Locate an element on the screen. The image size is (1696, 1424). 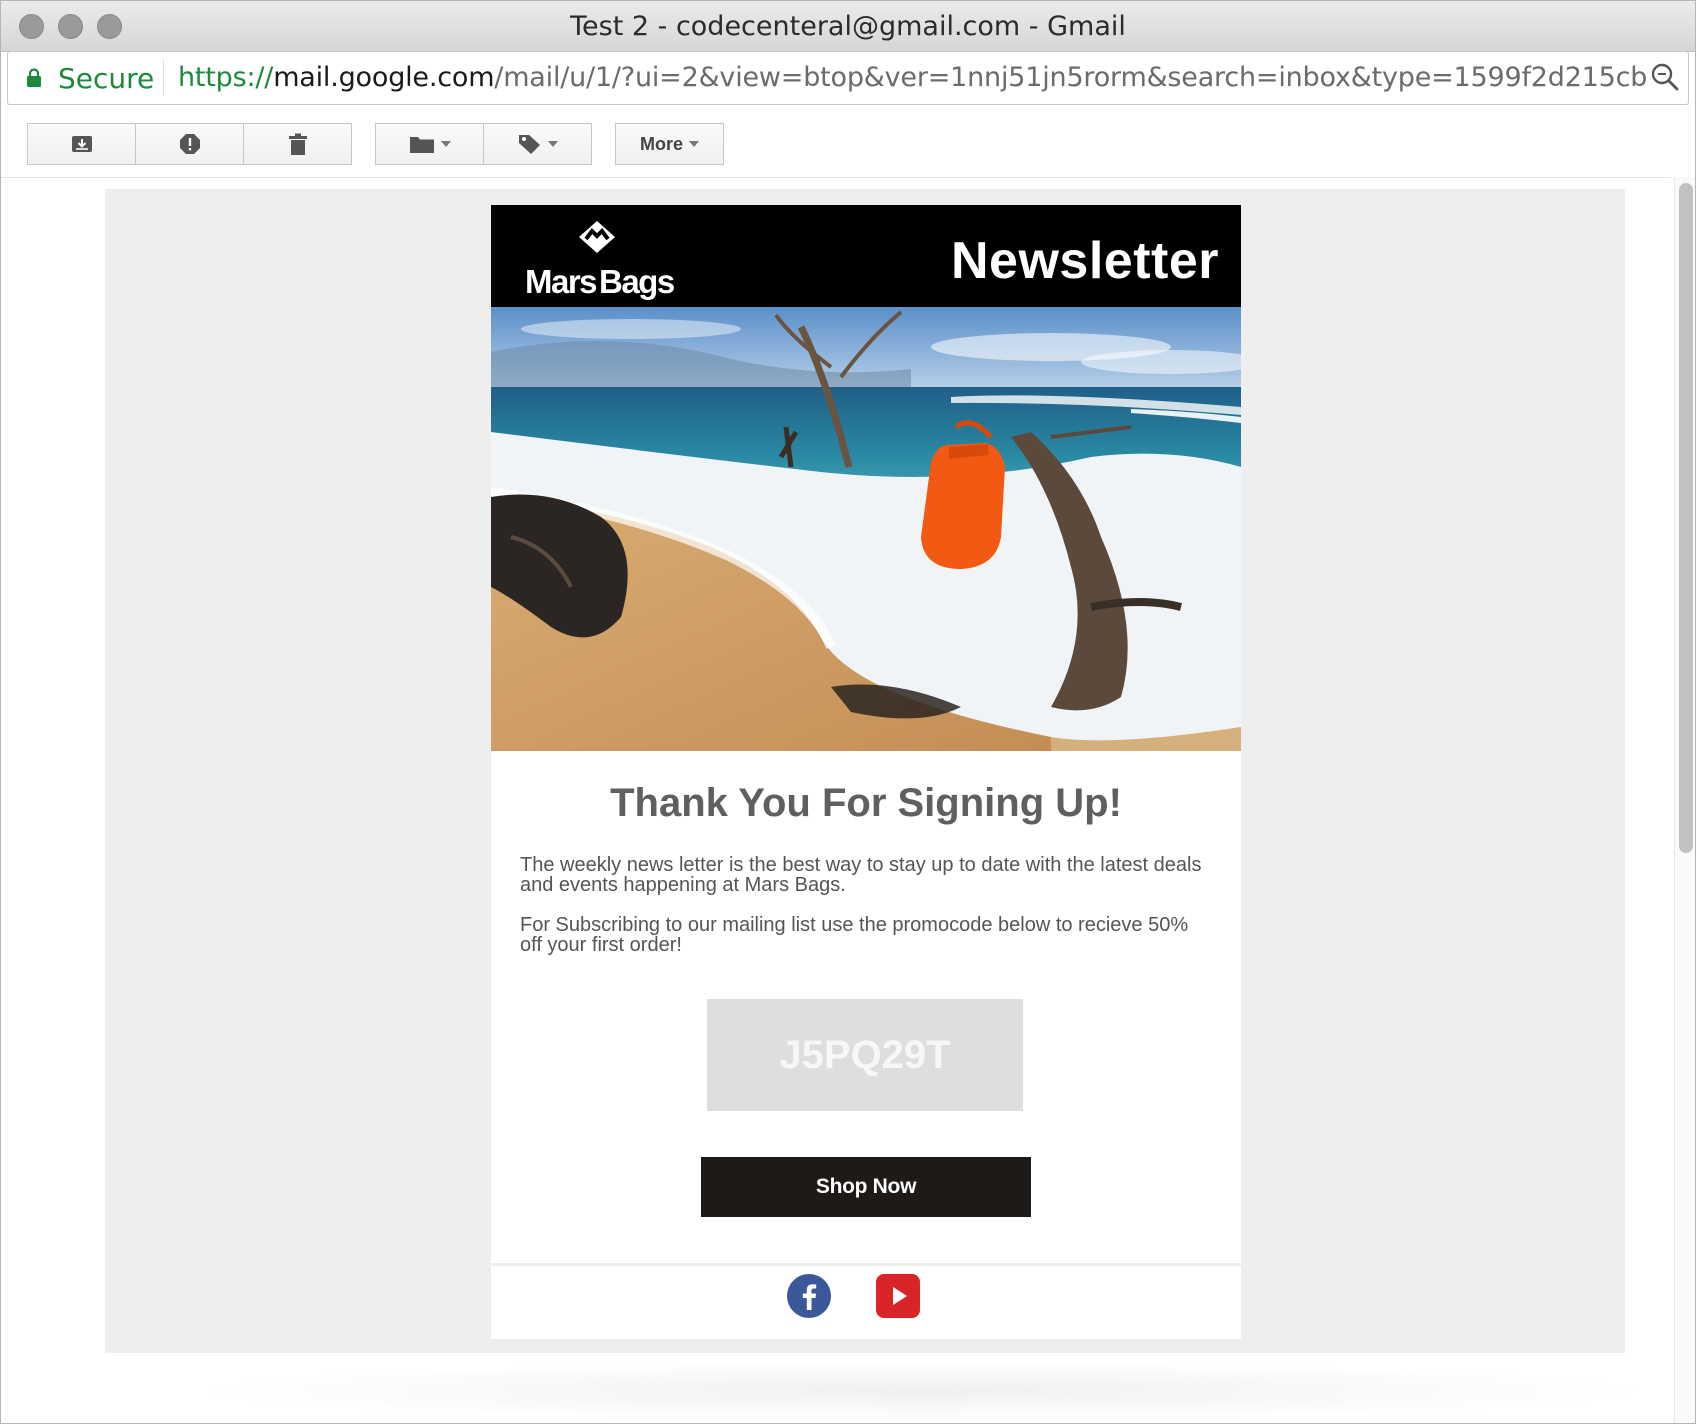
action-button-group is located at coordinates (189, 145).